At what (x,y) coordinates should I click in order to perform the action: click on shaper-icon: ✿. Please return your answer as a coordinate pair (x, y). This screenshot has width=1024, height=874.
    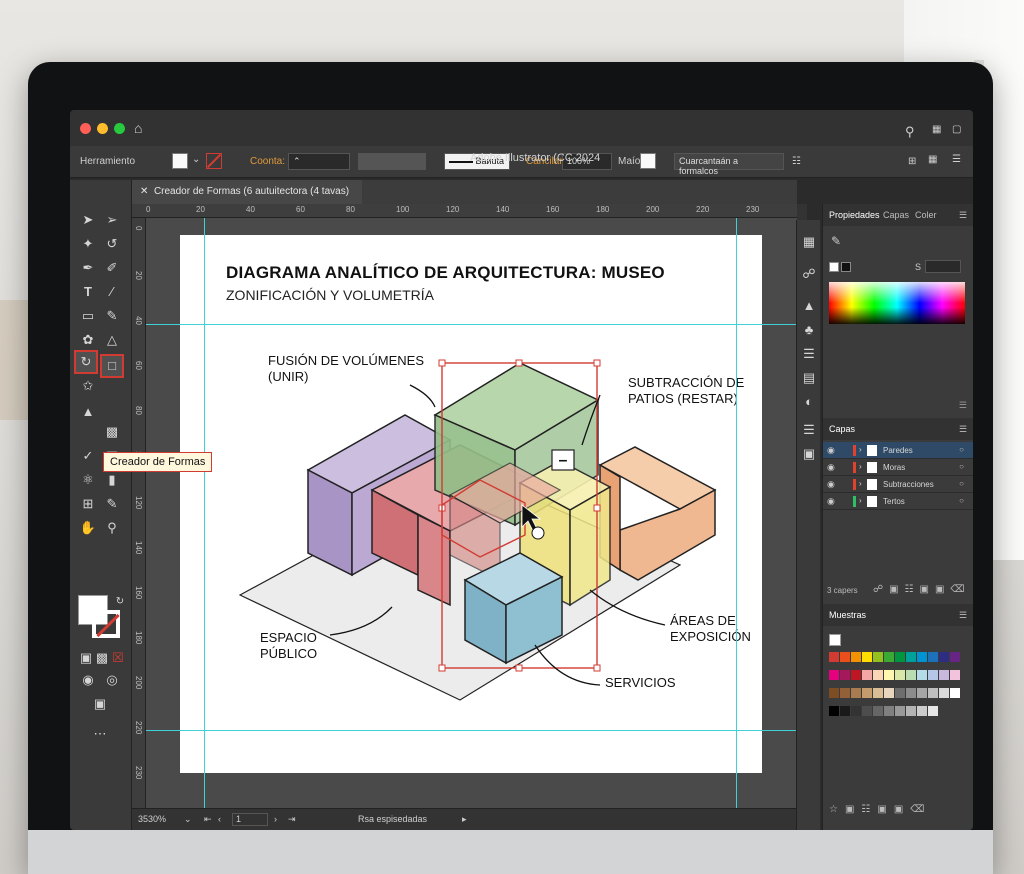
    Looking at the image, I should click on (88, 340).